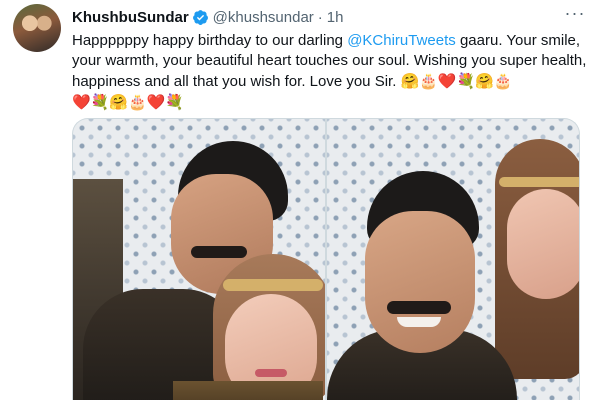  What do you see at coordinates (419, 322) in the screenshot?
I see `photo-2-man-smile` at bounding box center [419, 322].